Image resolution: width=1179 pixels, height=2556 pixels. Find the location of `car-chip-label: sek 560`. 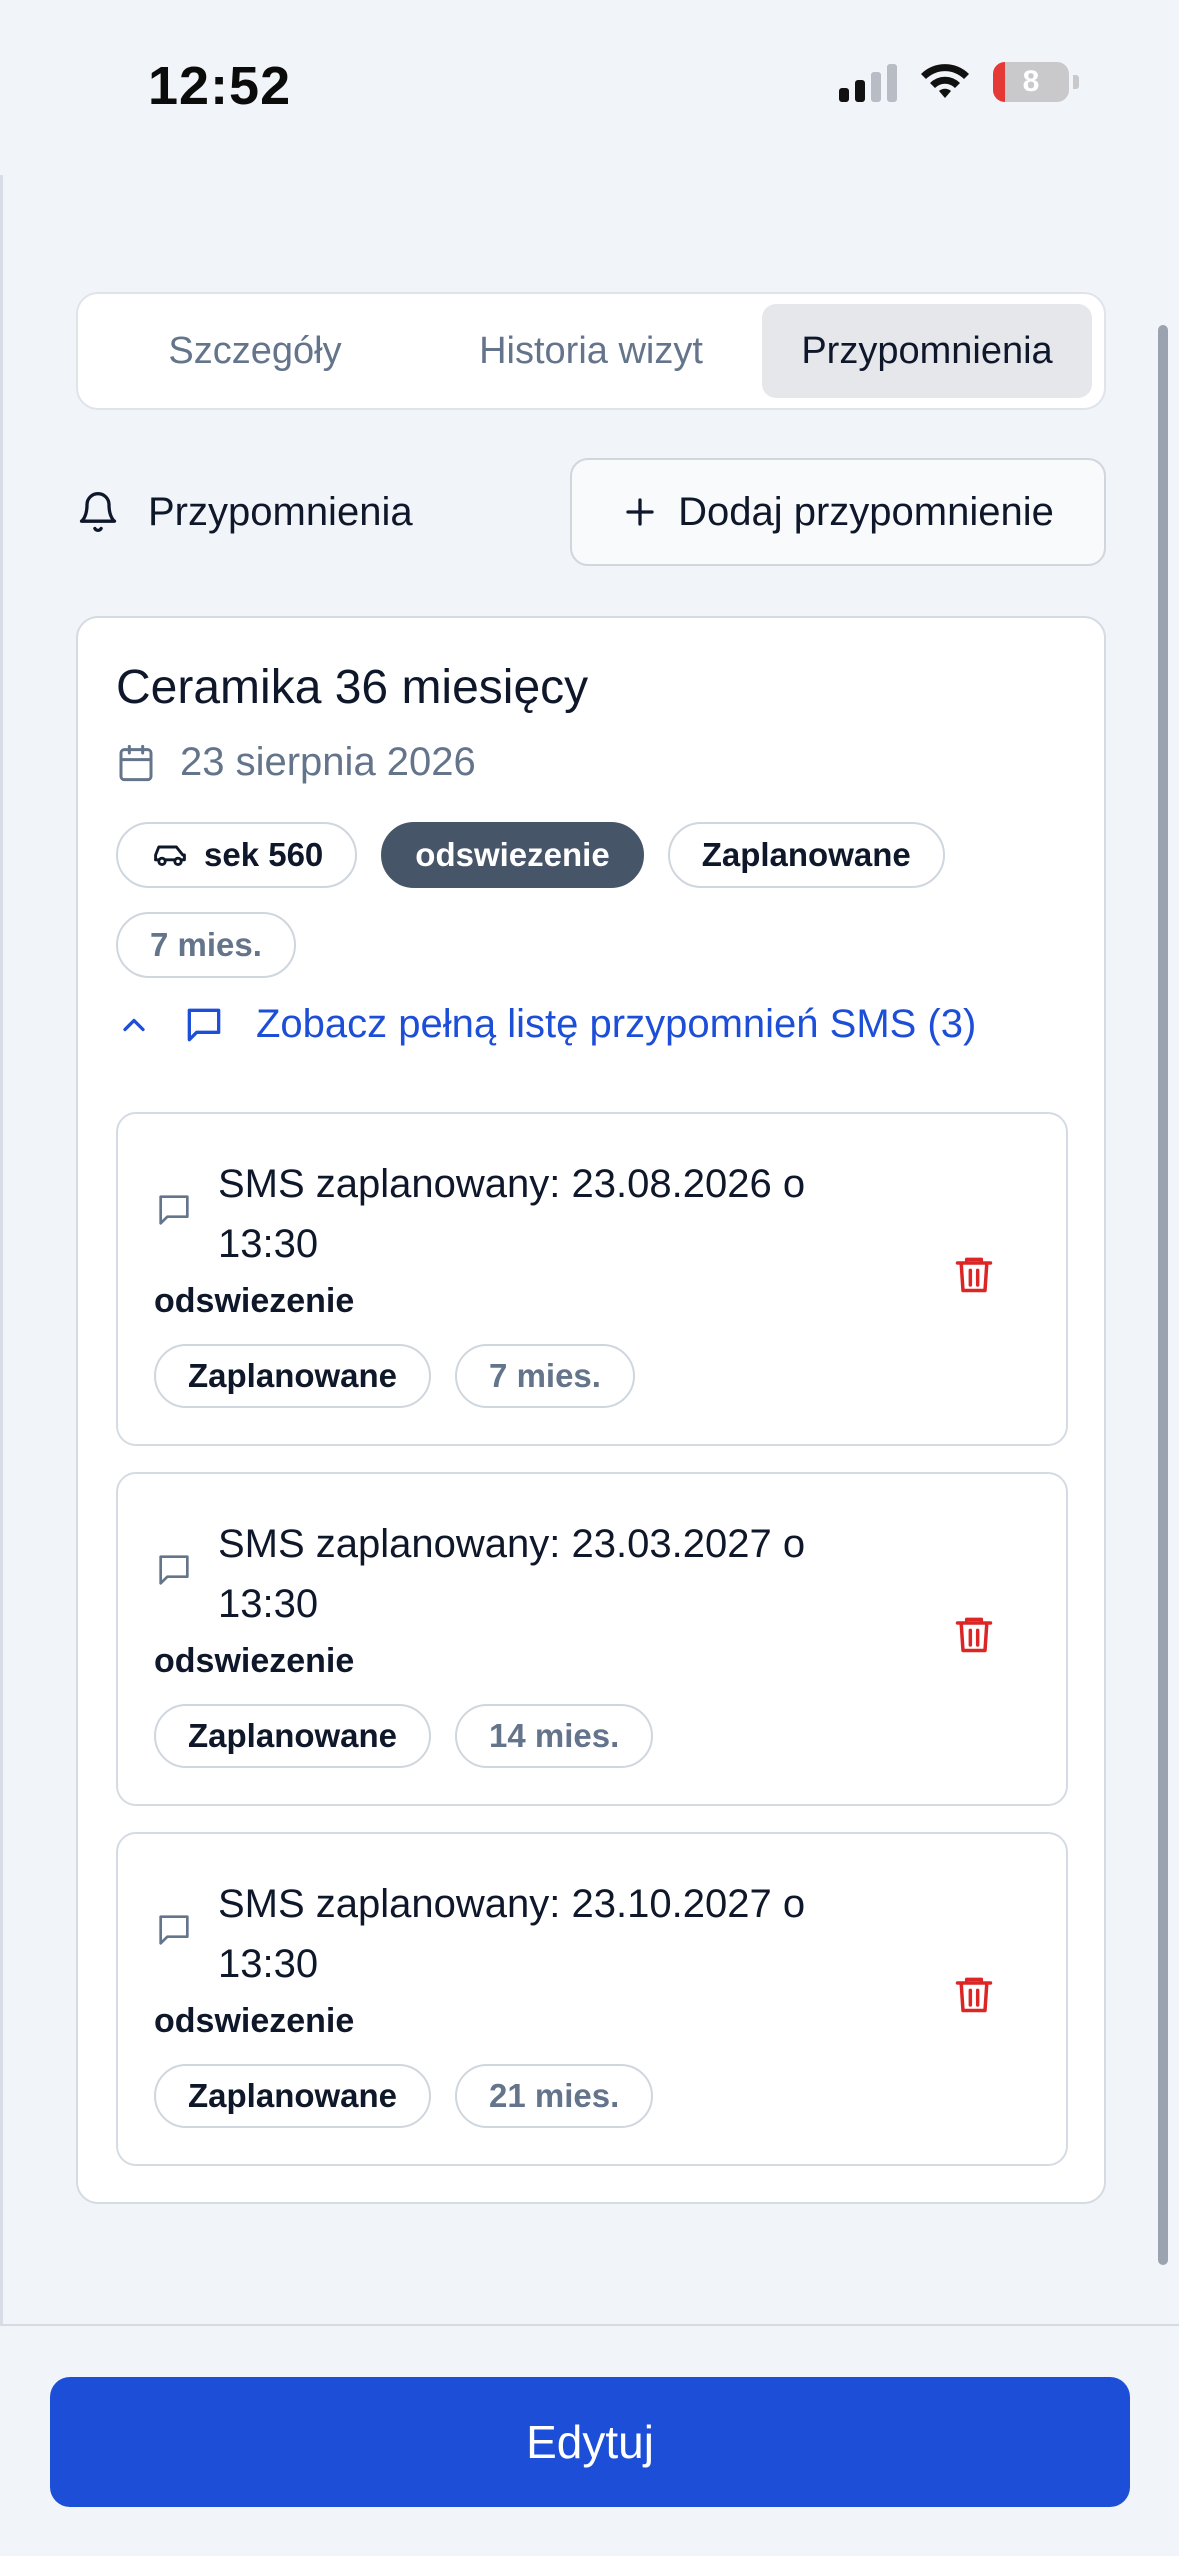

car-chip-label: sek 560 is located at coordinates (264, 854).